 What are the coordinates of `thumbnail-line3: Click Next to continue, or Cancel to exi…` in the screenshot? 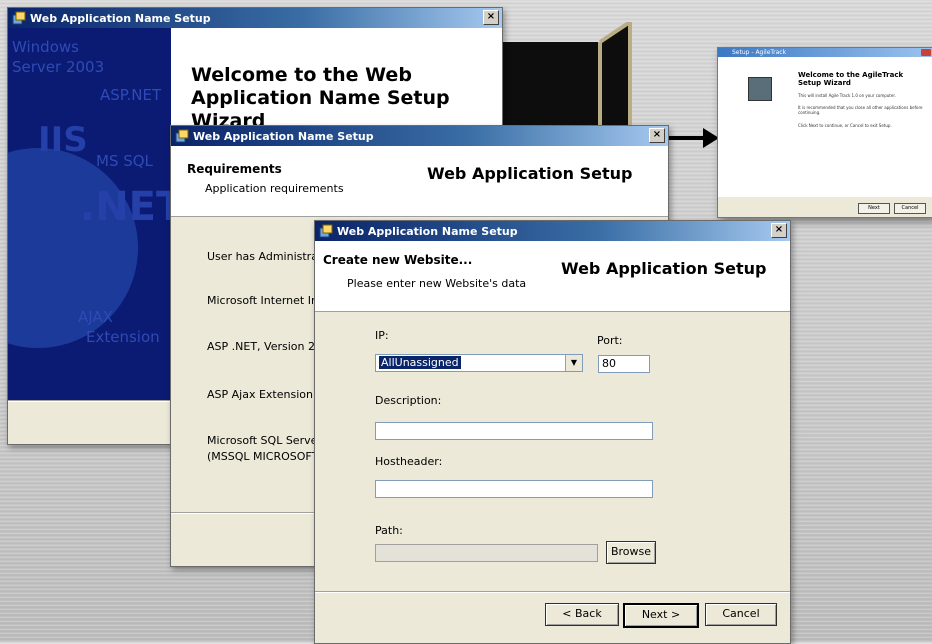 It's located at (845, 125).